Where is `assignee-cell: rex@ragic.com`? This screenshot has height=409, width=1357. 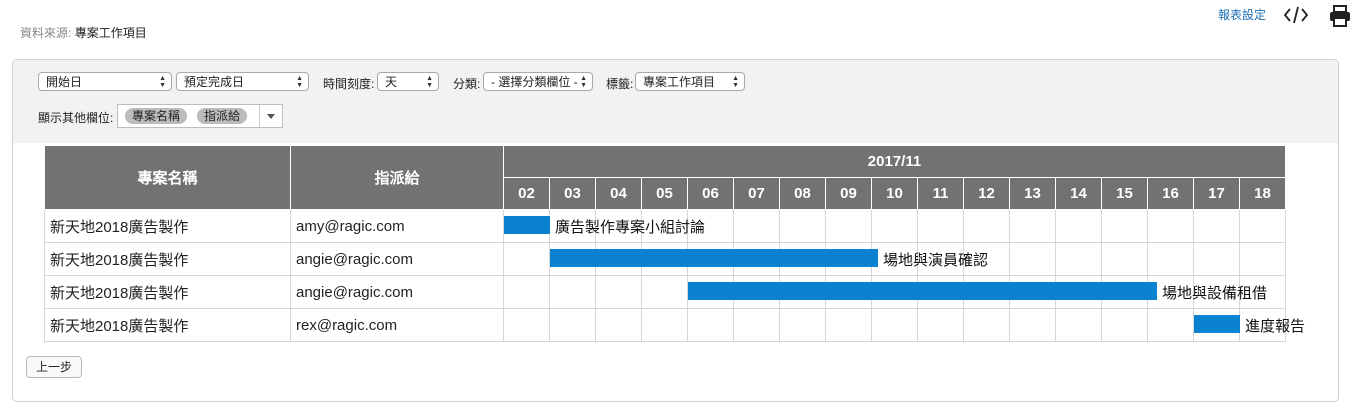
assignee-cell: rex@ragic.com is located at coordinates (397, 325).